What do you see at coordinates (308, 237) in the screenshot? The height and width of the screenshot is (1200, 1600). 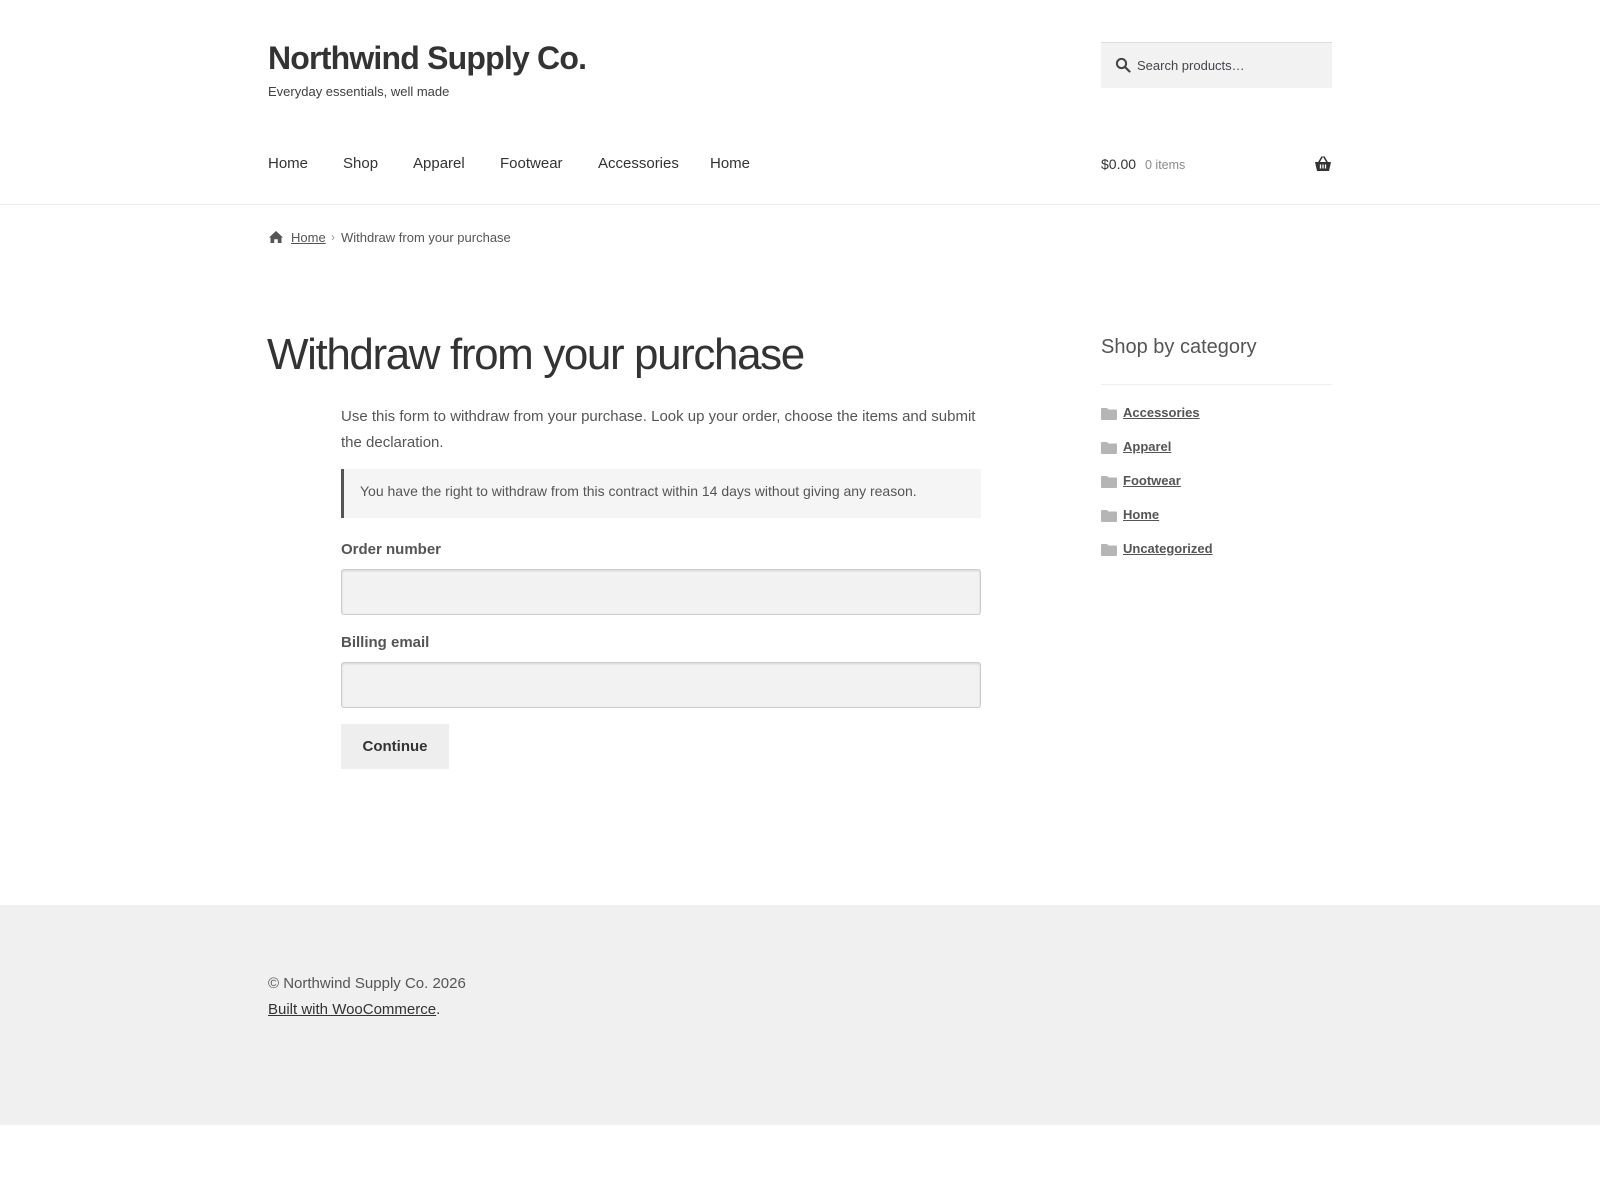 I see `breadcrumb-home-link: Home` at bounding box center [308, 237].